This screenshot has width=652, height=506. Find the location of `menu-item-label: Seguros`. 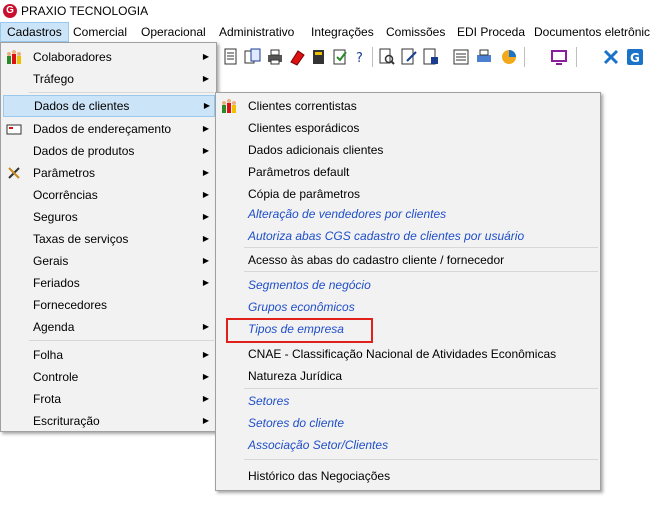

menu-item-label: Seguros is located at coordinates (55, 217).